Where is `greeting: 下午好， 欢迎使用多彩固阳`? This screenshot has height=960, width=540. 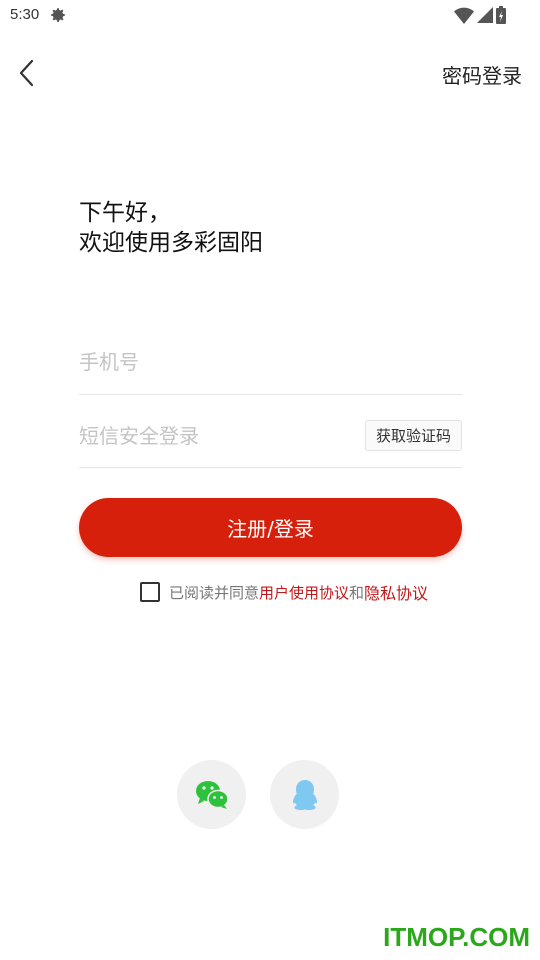
greeting: 下午好， 欢迎使用多彩固阳 is located at coordinates (171, 228).